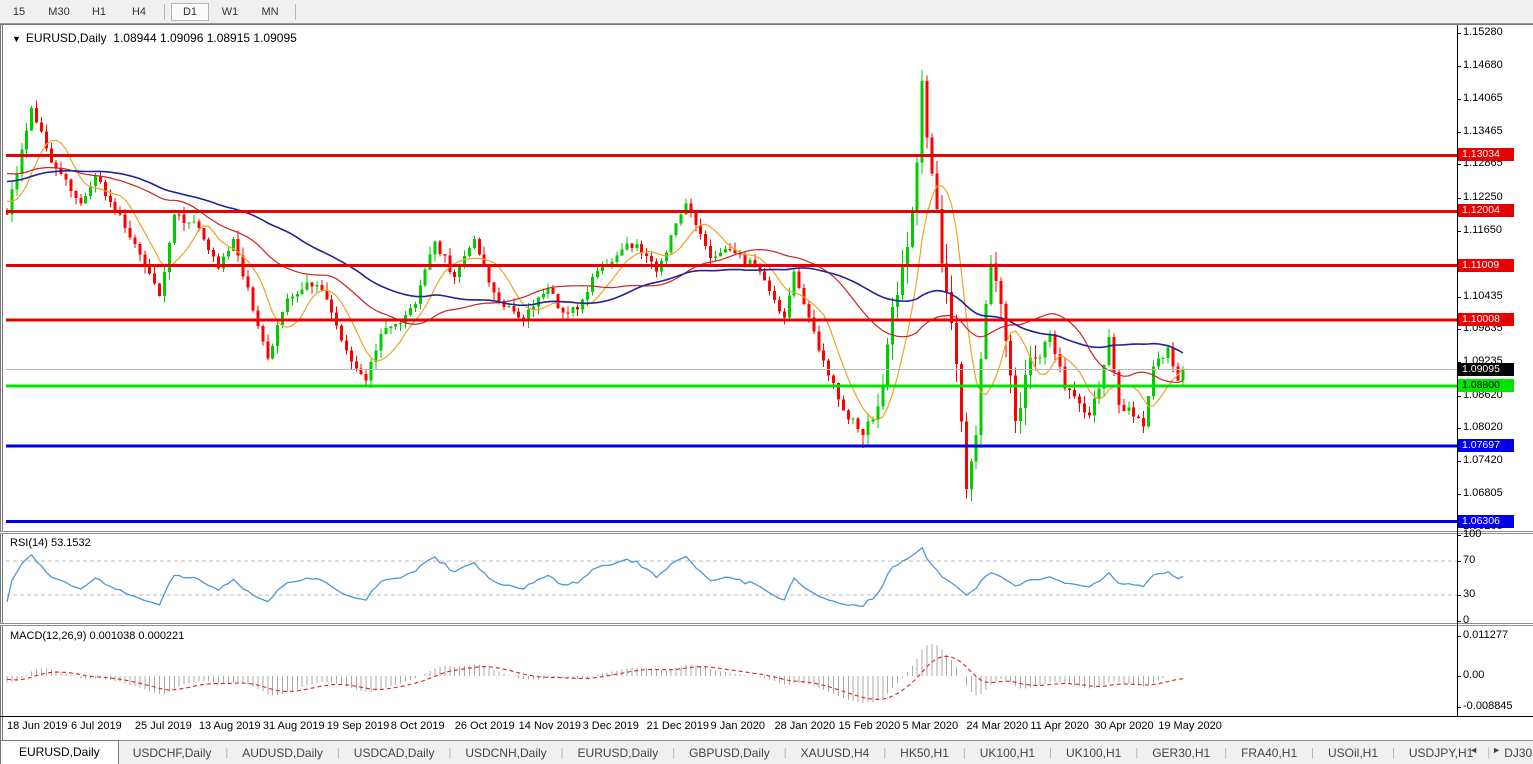 This screenshot has height=764, width=1533. Describe the element at coordinates (1503, 750) in the screenshot. I see `tab-scroll-right-icon: ►` at that location.